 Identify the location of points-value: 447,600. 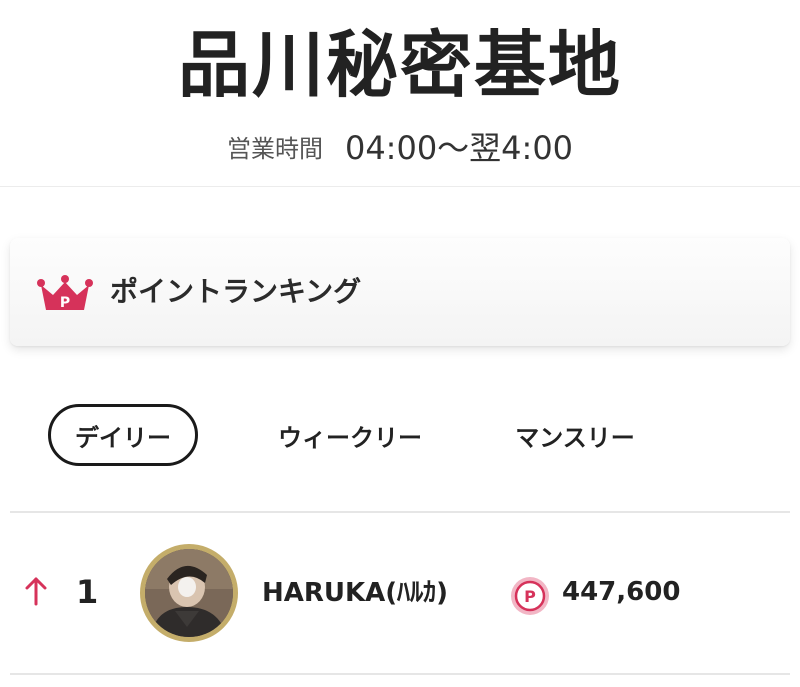
(621, 592).